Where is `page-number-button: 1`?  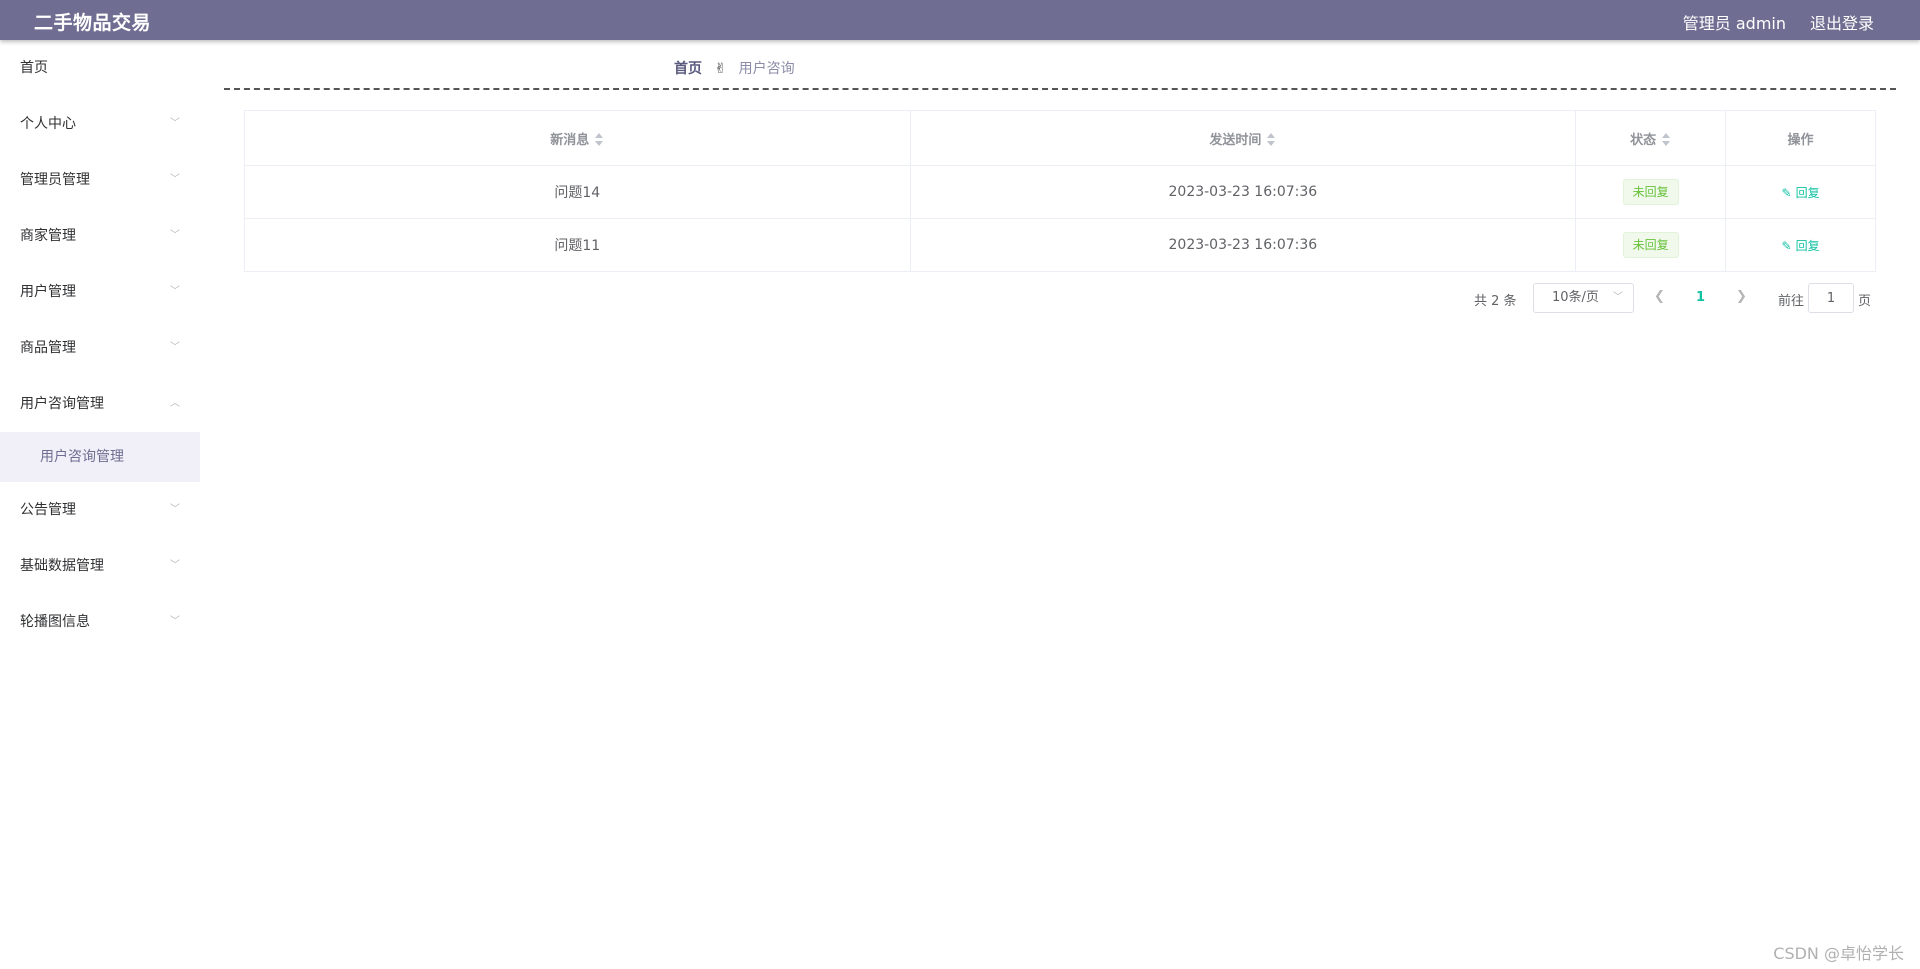 page-number-button: 1 is located at coordinates (1700, 297).